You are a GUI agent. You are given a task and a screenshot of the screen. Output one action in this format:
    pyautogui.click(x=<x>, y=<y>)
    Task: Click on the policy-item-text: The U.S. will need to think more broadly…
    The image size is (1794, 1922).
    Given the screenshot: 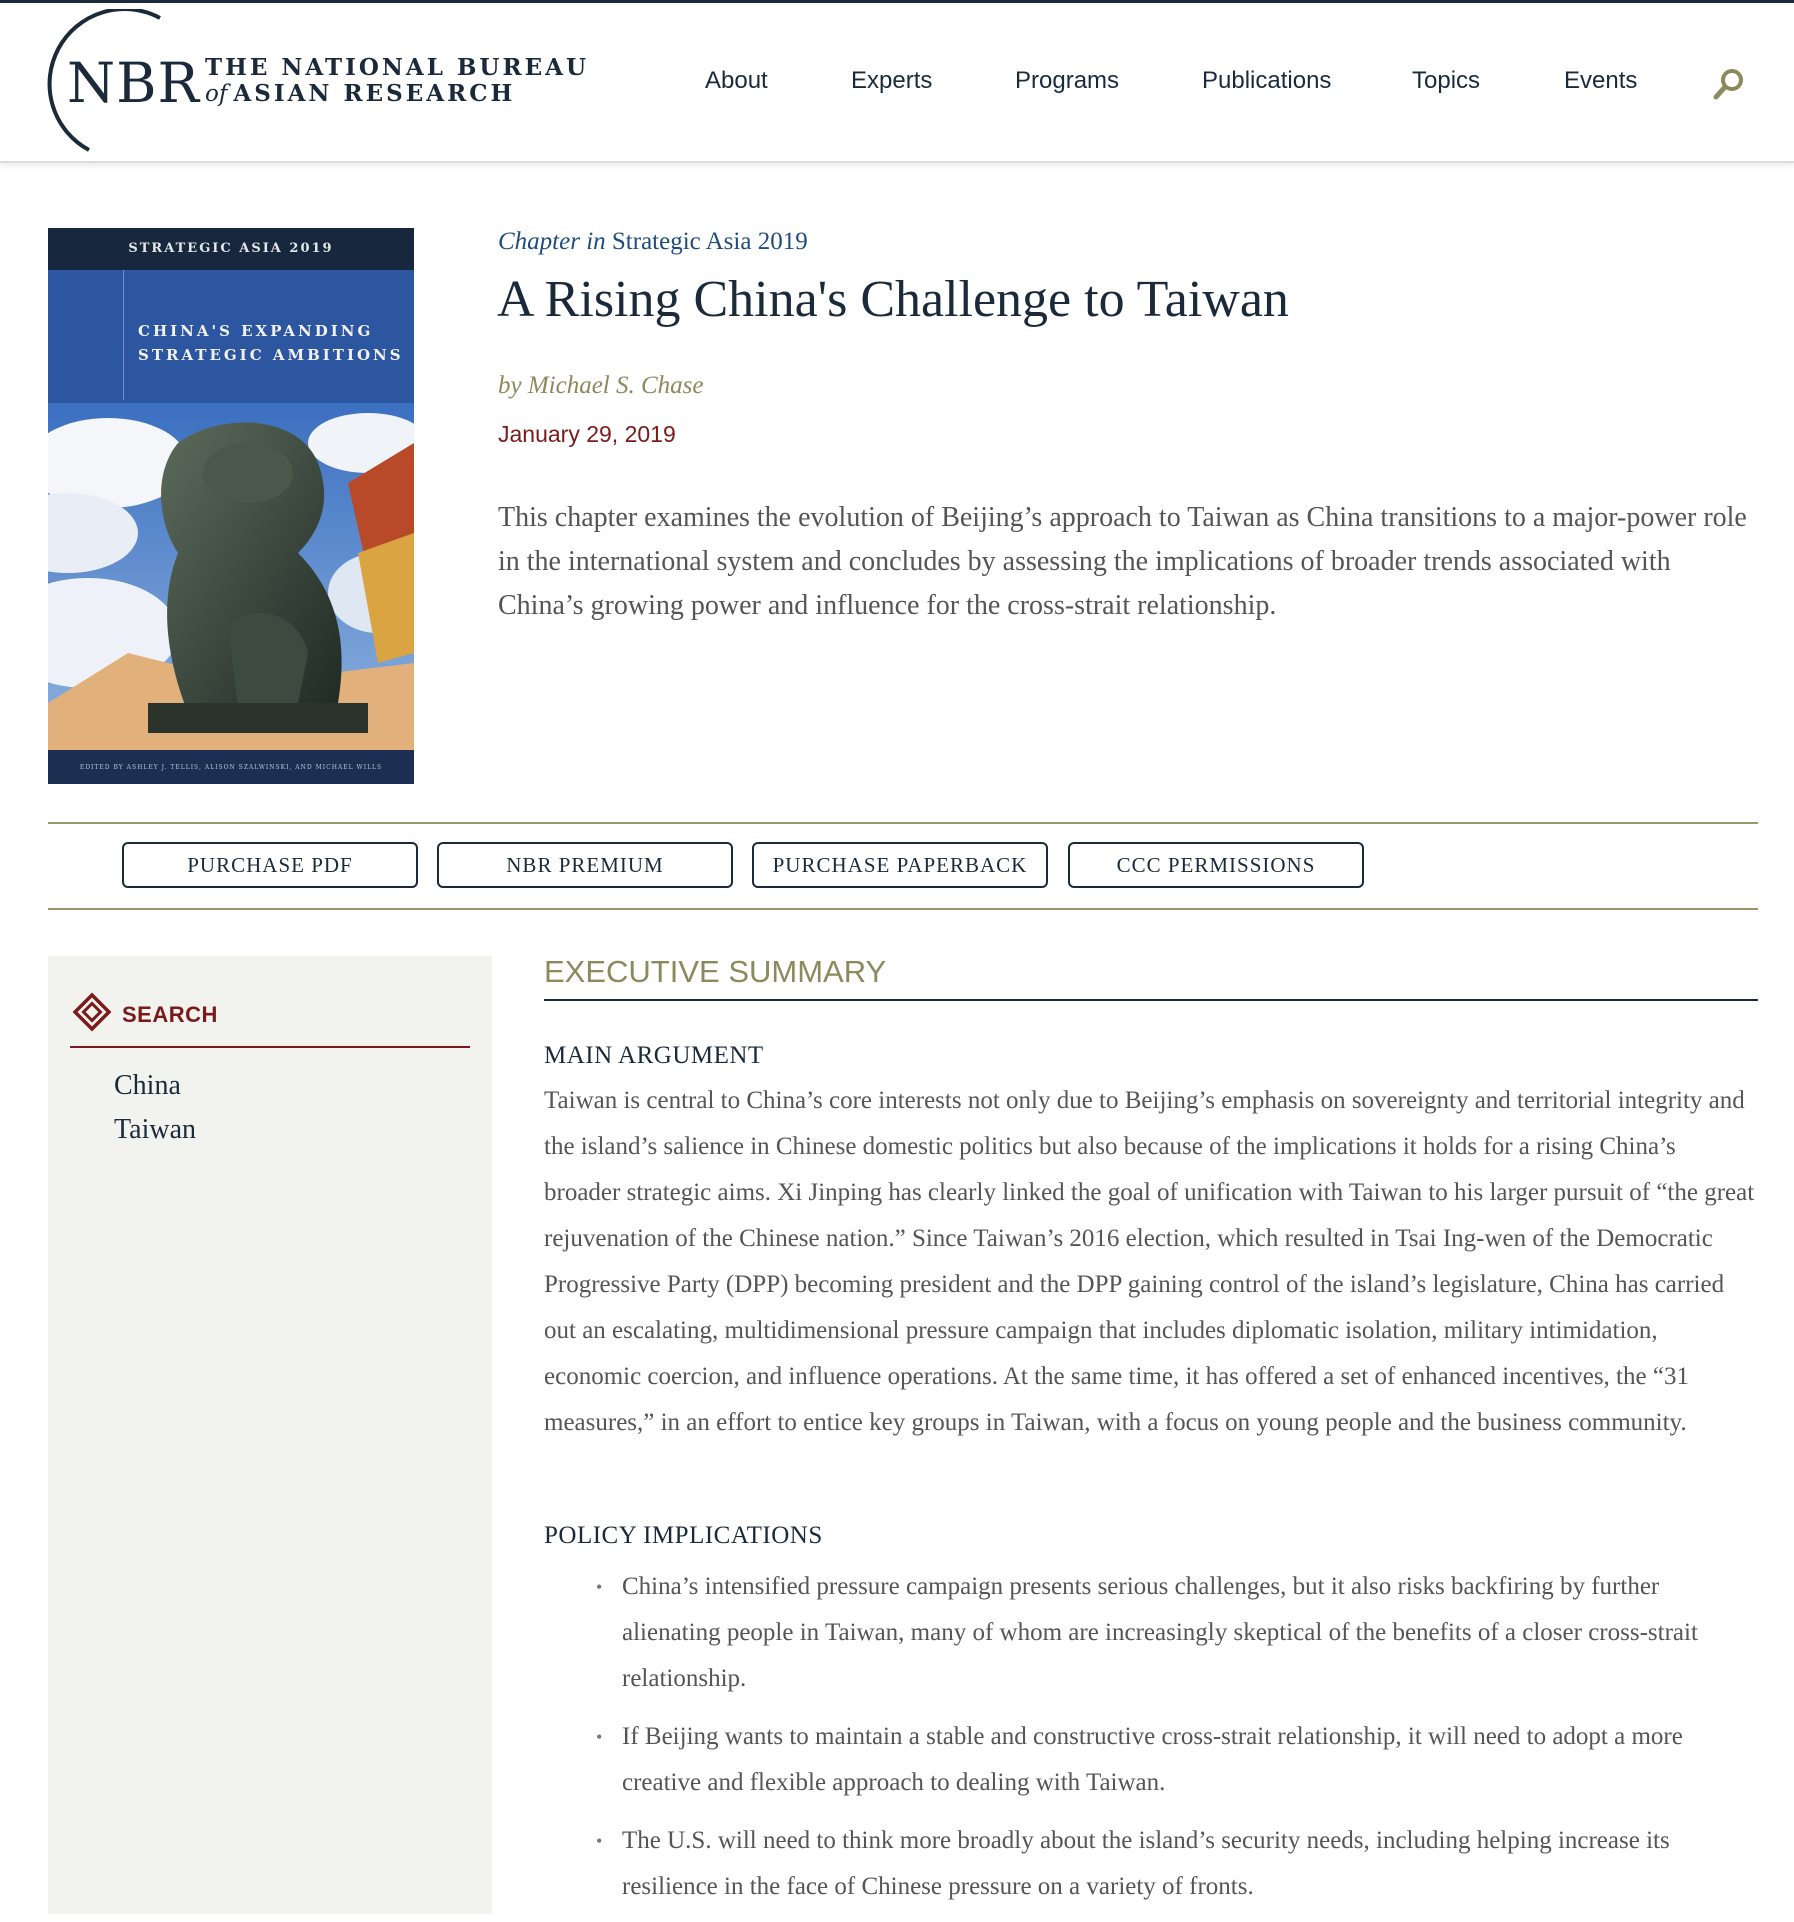 What is the action you would take?
    pyautogui.click(x=1146, y=1863)
    